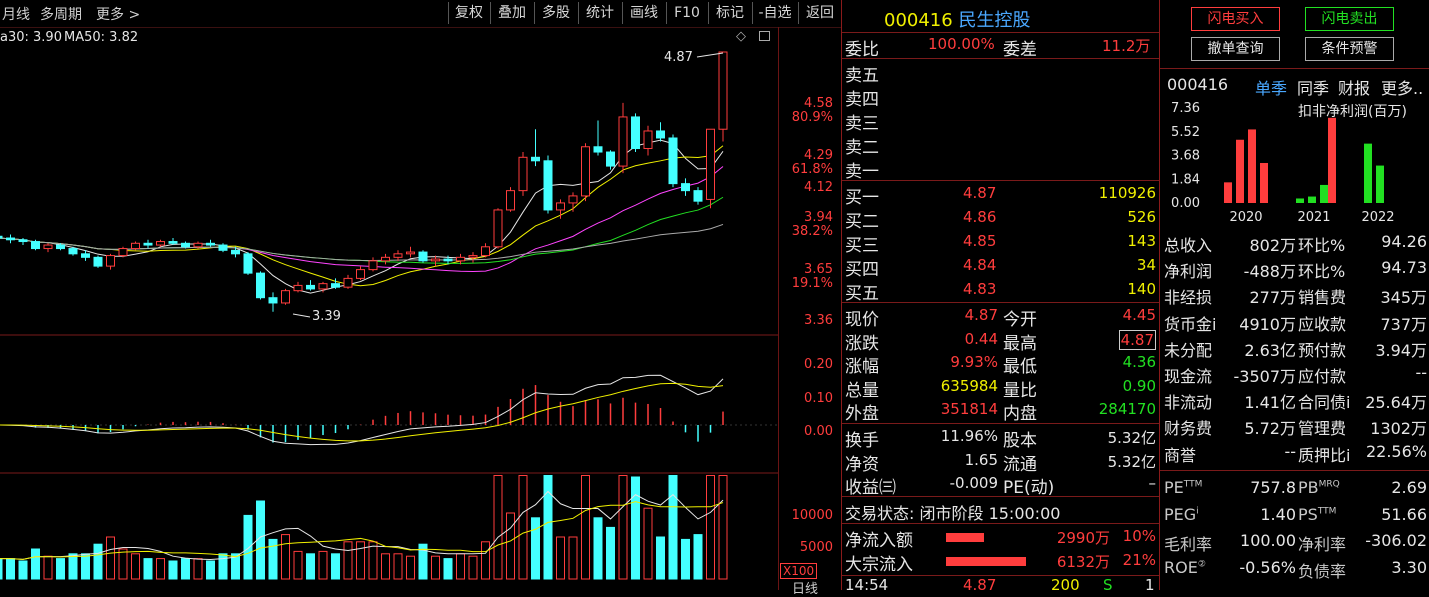 The height and width of the screenshot is (597, 1429). I want to click on stat-label: 今开, so click(1020, 320).